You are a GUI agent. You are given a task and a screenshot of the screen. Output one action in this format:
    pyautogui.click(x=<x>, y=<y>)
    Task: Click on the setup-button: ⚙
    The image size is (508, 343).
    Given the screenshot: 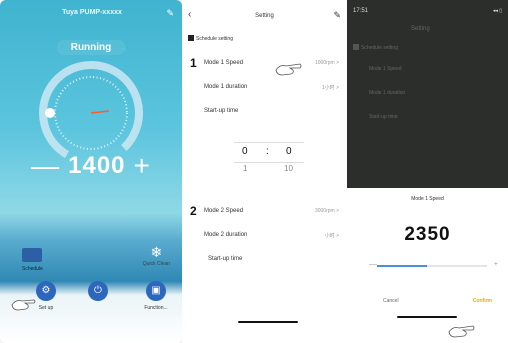 What is the action you would take?
    pyautogui.click(x=46, y=291)
    